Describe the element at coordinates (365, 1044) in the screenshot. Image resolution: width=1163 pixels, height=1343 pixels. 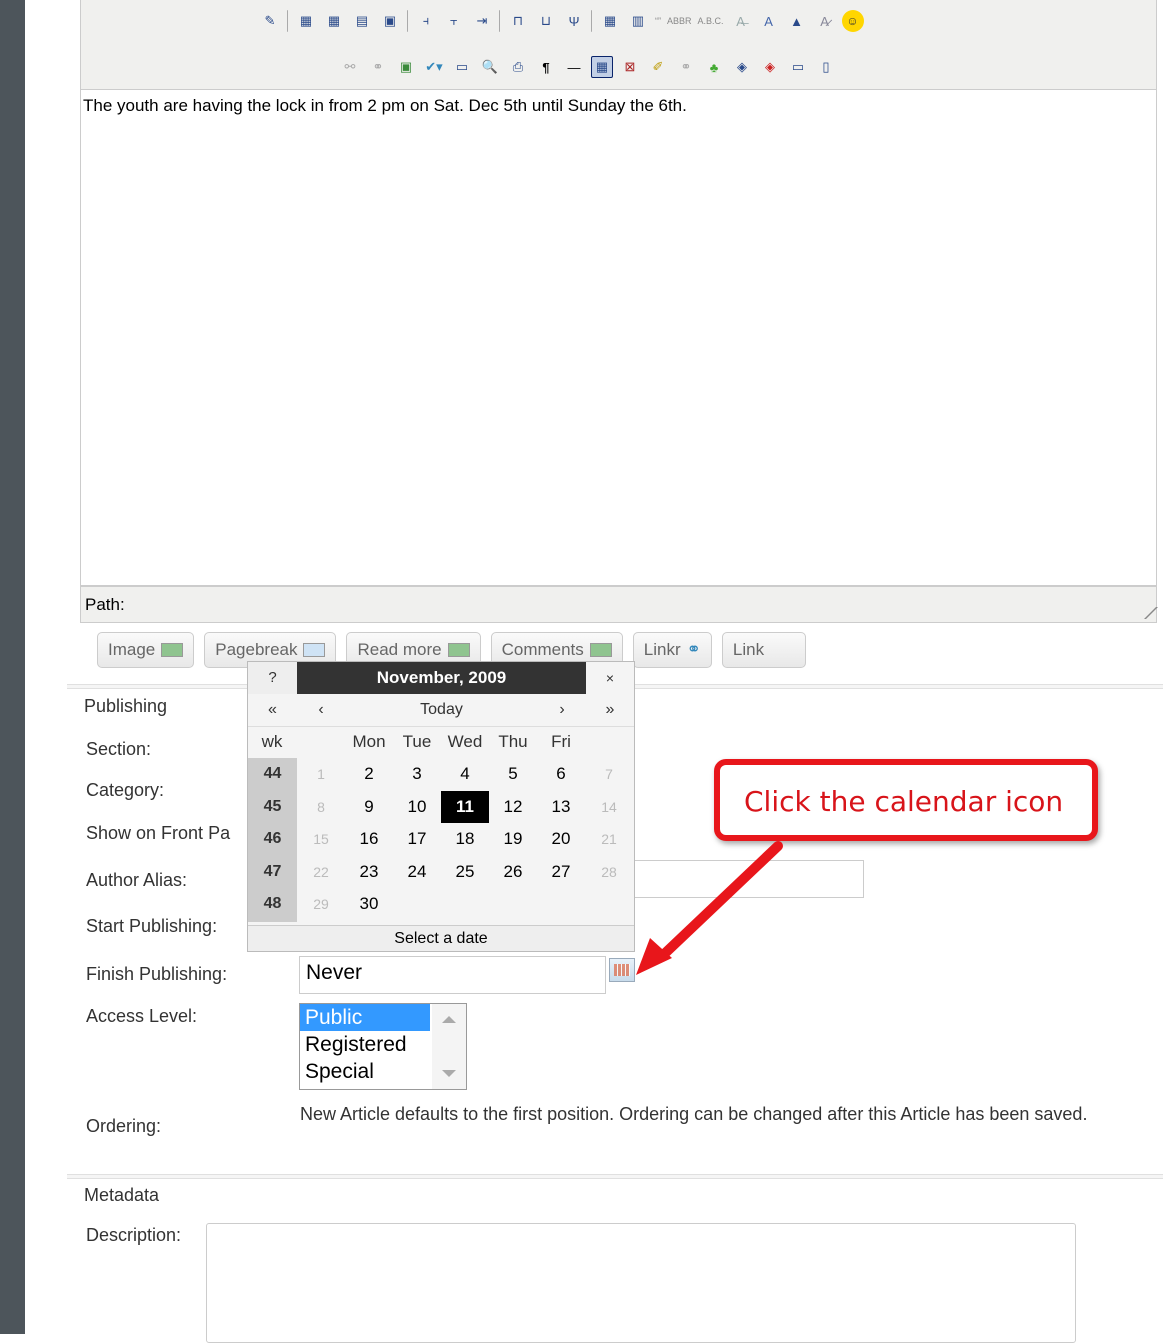
I see `access-option-registered: Registered` at that location.